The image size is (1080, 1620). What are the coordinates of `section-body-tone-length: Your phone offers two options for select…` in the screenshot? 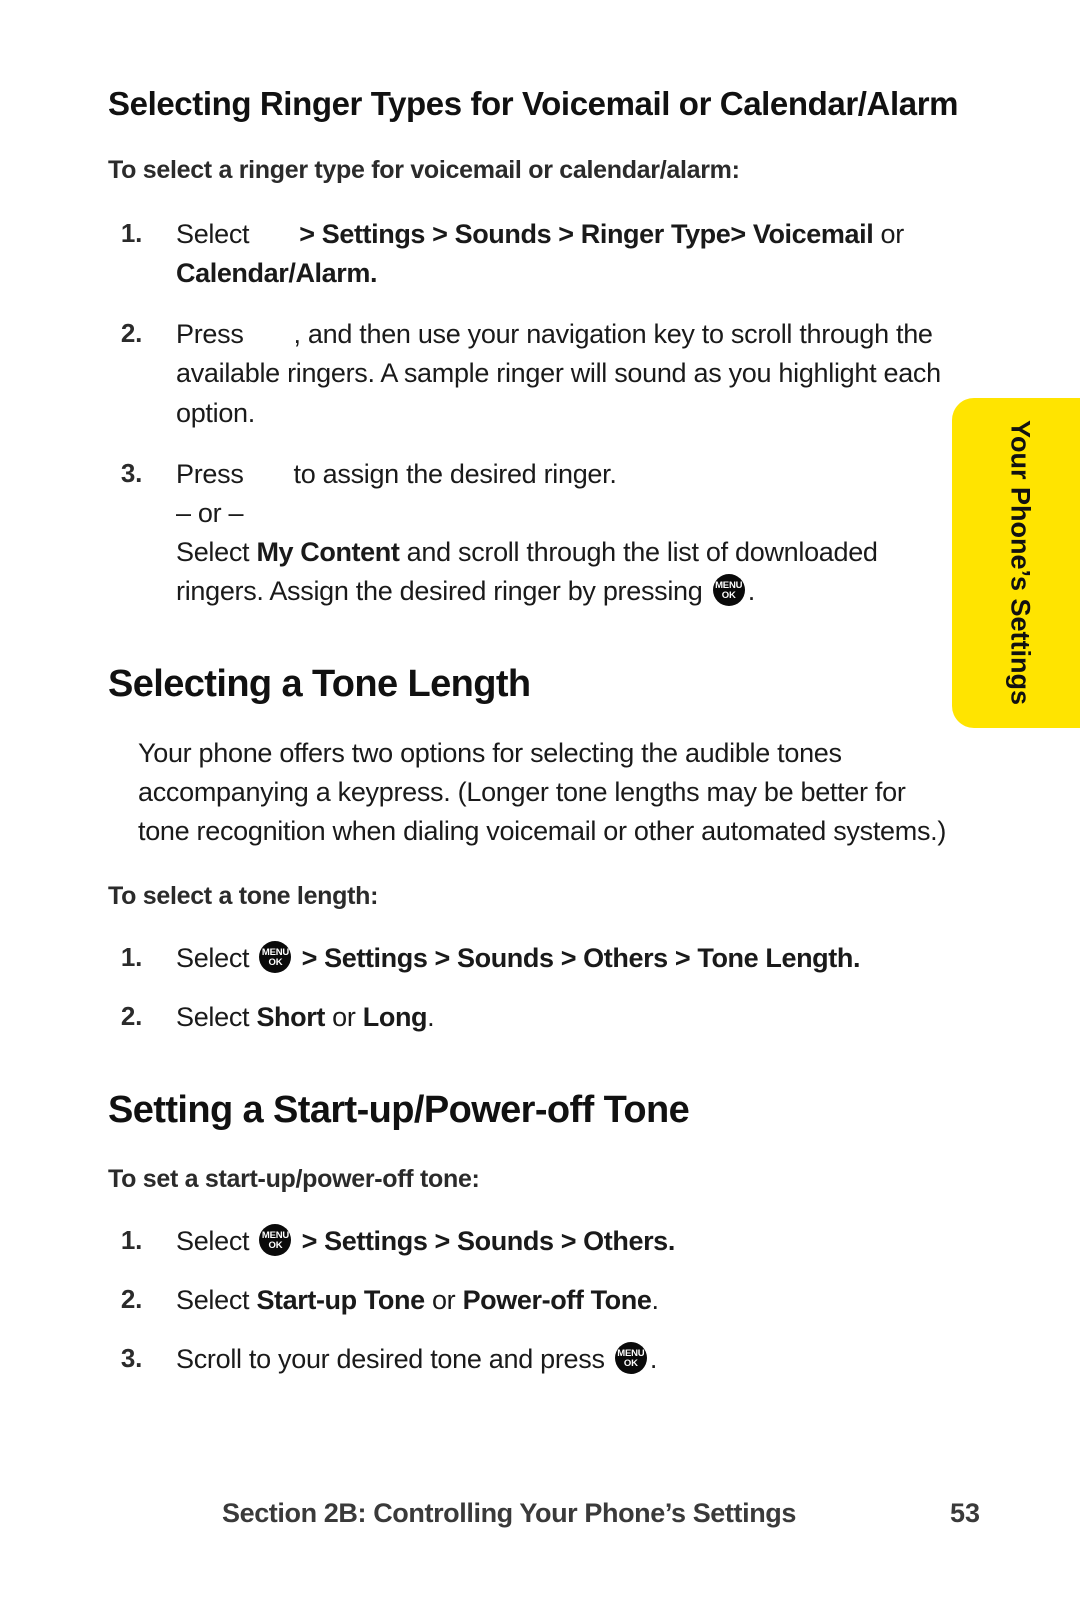 It's located at (542, 792).